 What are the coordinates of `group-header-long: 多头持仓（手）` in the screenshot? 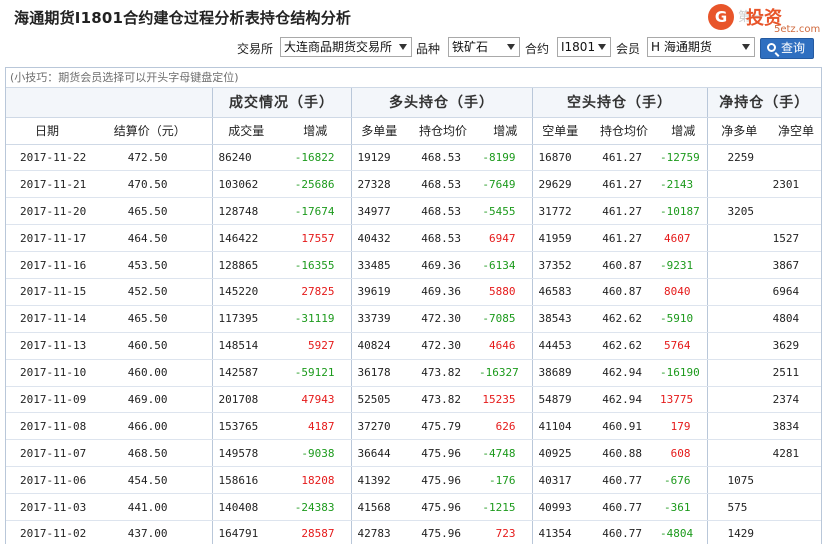 It's located at (441, 102).